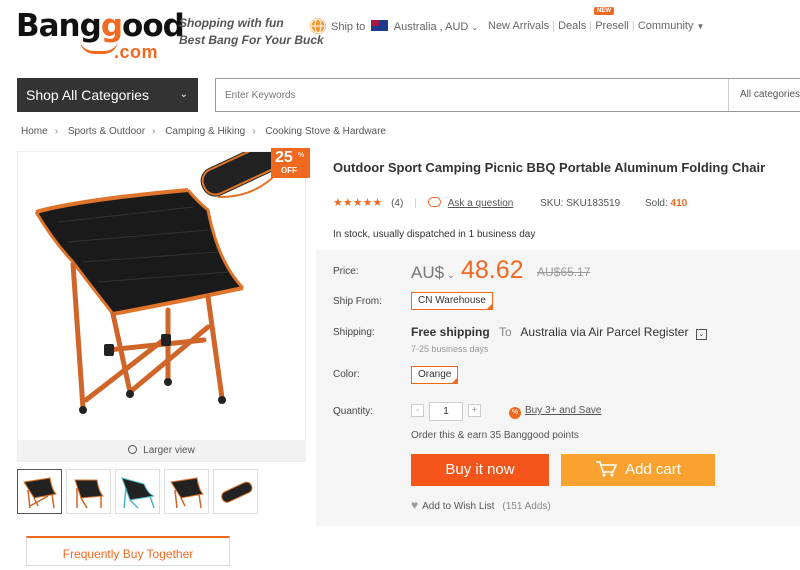 Image resolution: width=800 pixels, height=570 pixels. I want to click on ship-to-label: Ship to, so click(348, 27).